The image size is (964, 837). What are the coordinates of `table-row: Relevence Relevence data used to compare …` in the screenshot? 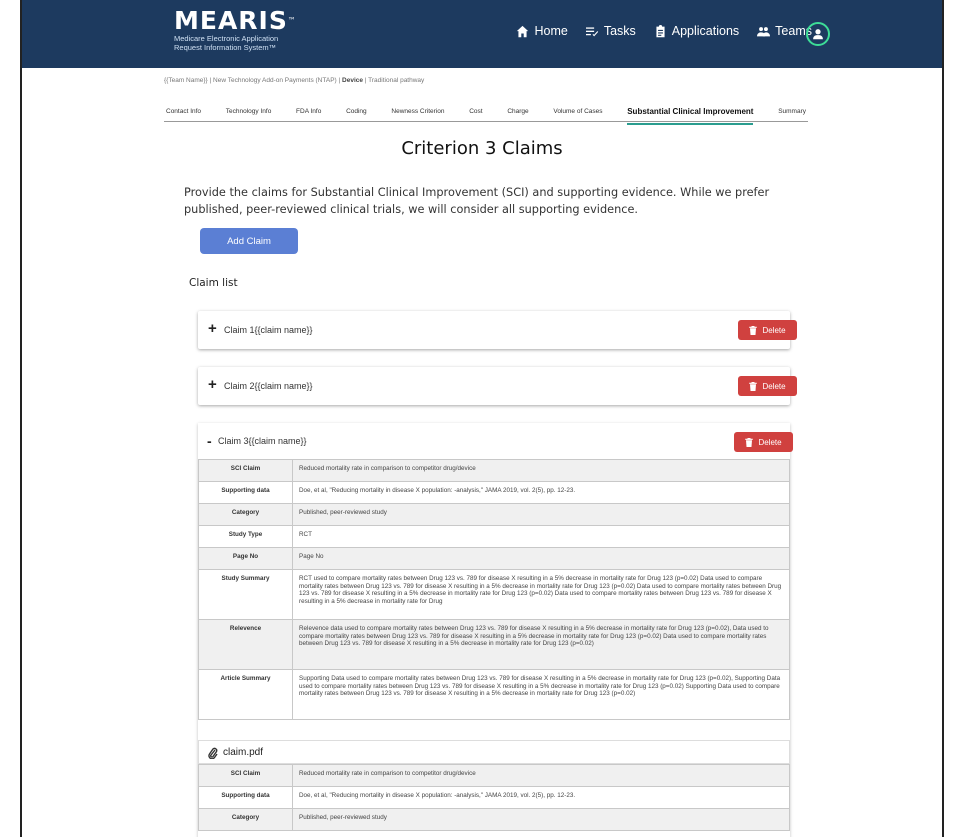 It's located at (494, 644).